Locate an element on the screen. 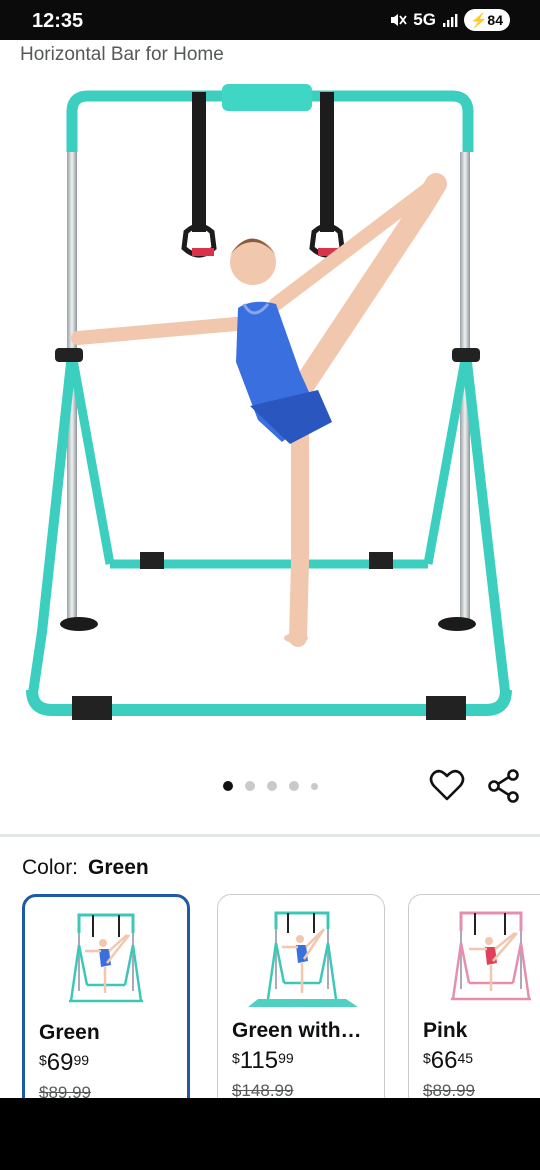 The height and width of the screenshot is (1170, 540). status-time: 12:35 is located at coordinates (58, 21).